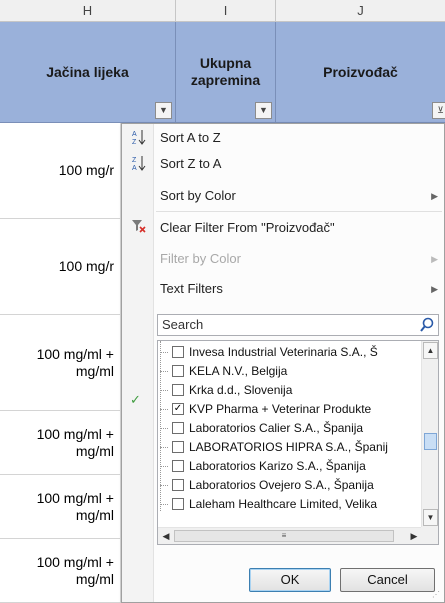 The width and height of the screenshot is (445, 603). What do you see at coordinates (178, 409) in the screenshot?
I see `checkbox: ✓` at bounding box center [178, 409].